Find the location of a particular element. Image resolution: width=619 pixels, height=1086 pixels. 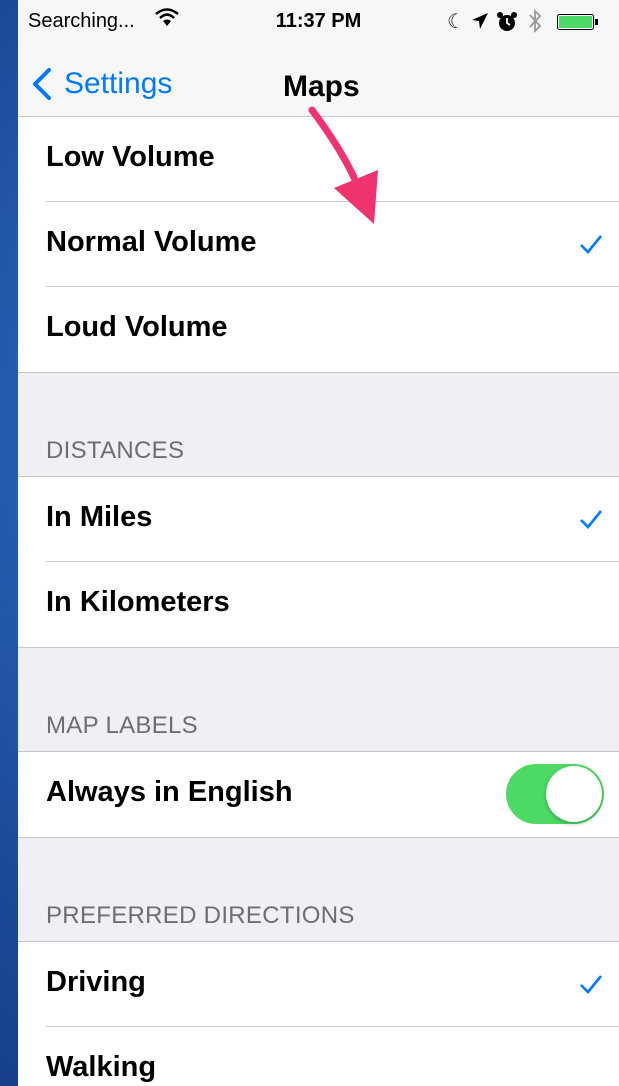

back-button: Settings is located at coordinates (102, 84).